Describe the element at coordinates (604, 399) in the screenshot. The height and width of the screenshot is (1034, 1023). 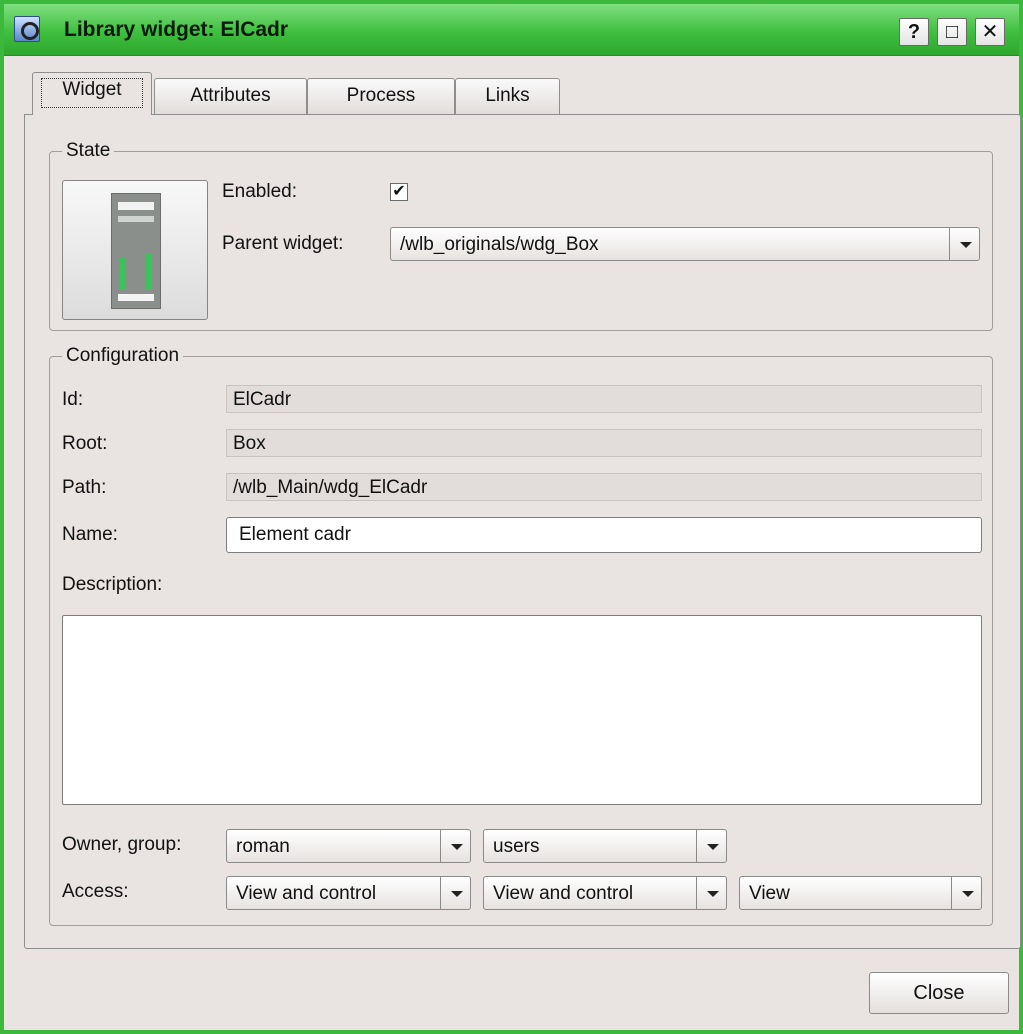
I see `id-field: ElCadr` at that location.